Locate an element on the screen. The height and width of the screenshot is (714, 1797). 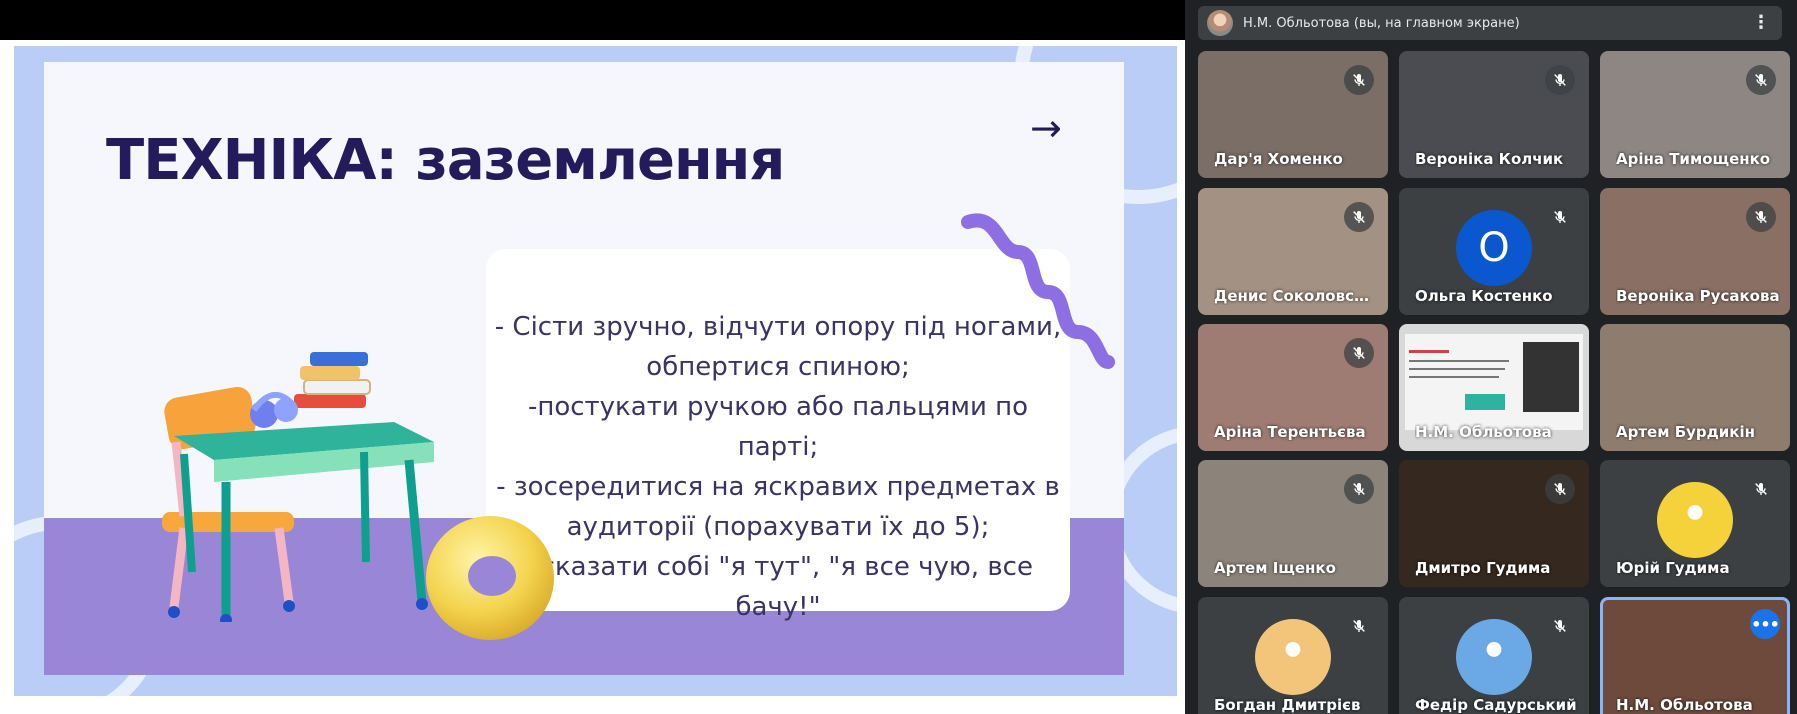
slide-title: ТЕХНІКА: заземлення is located at coordinates (445, 160).